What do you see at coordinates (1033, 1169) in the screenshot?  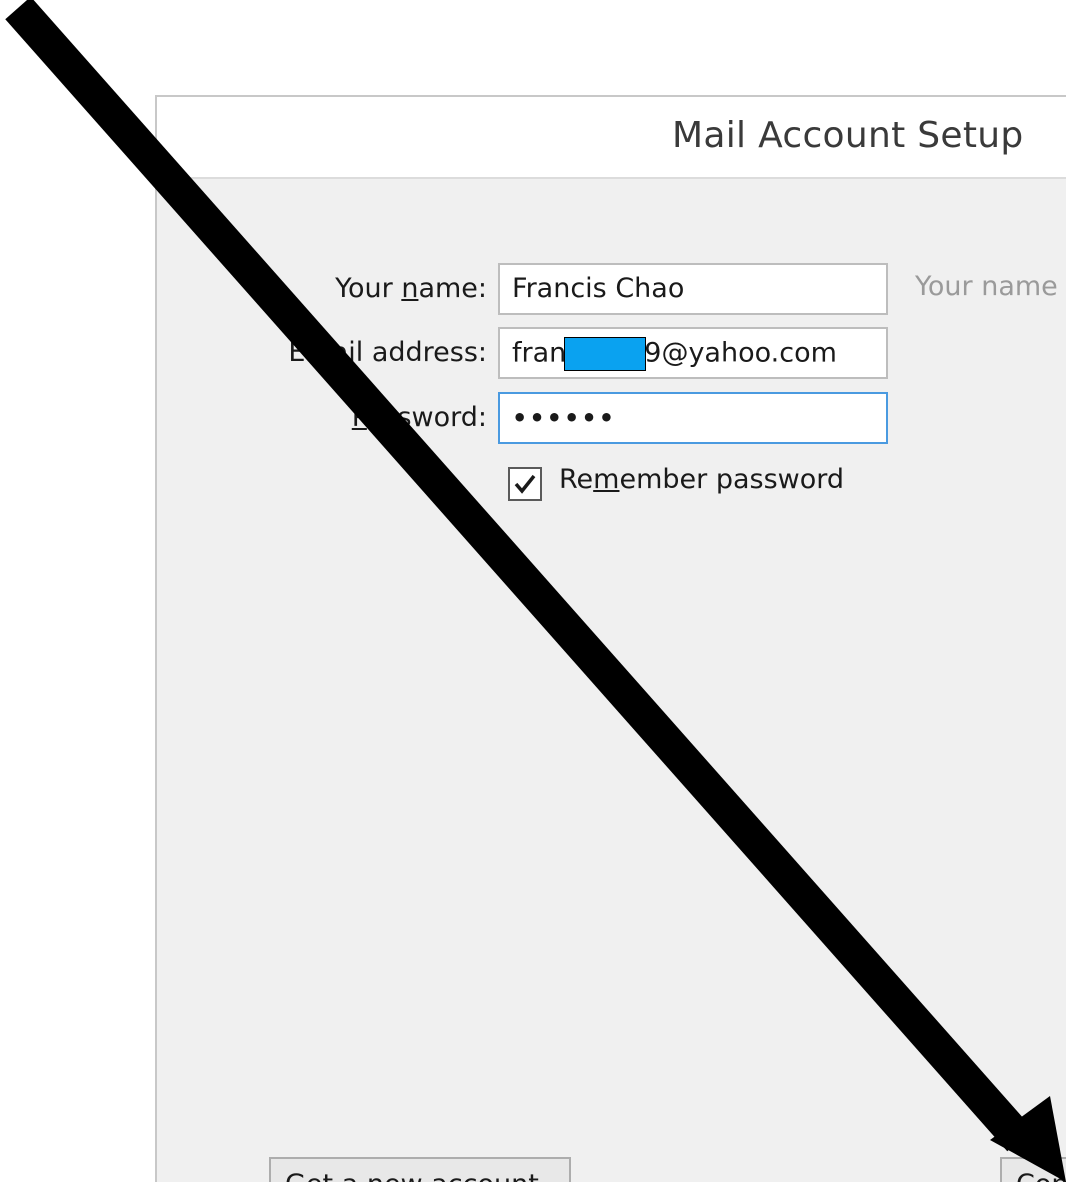 I see `continue-button: Continue` at bounding box center [1033, 1169].